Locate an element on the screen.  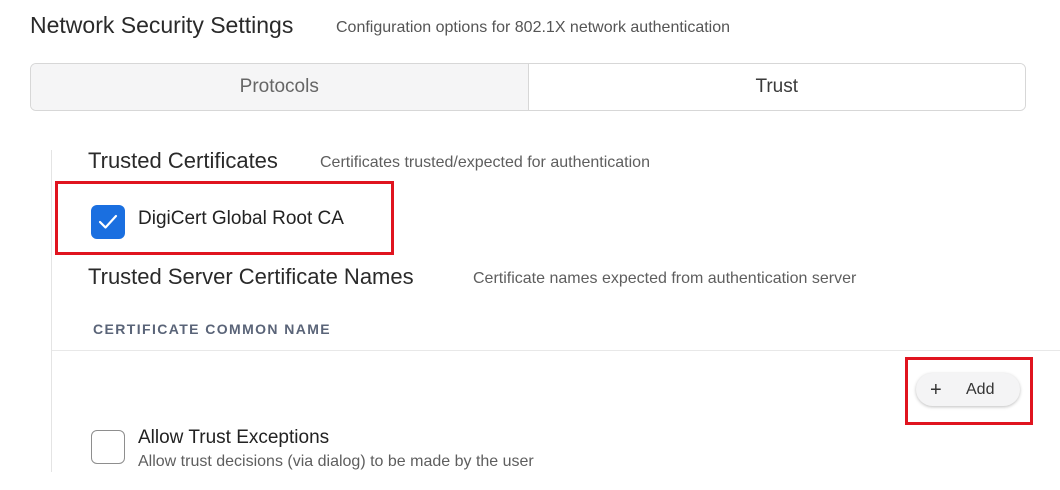
tab-bar: Protocols Trust is located at coordinates (528, 87).